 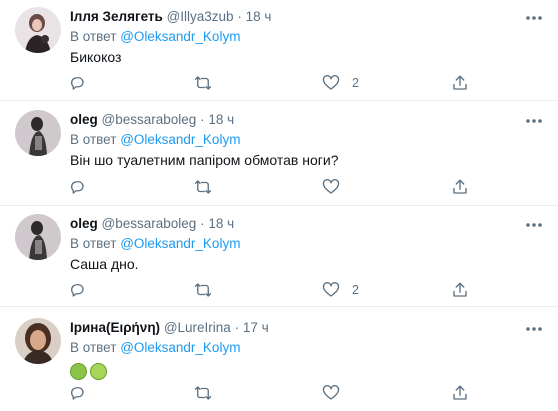 I want to click on tweet-header: Ілля Зелягеть @Illya3zub · 18 ч, so click(x=314, y=17).